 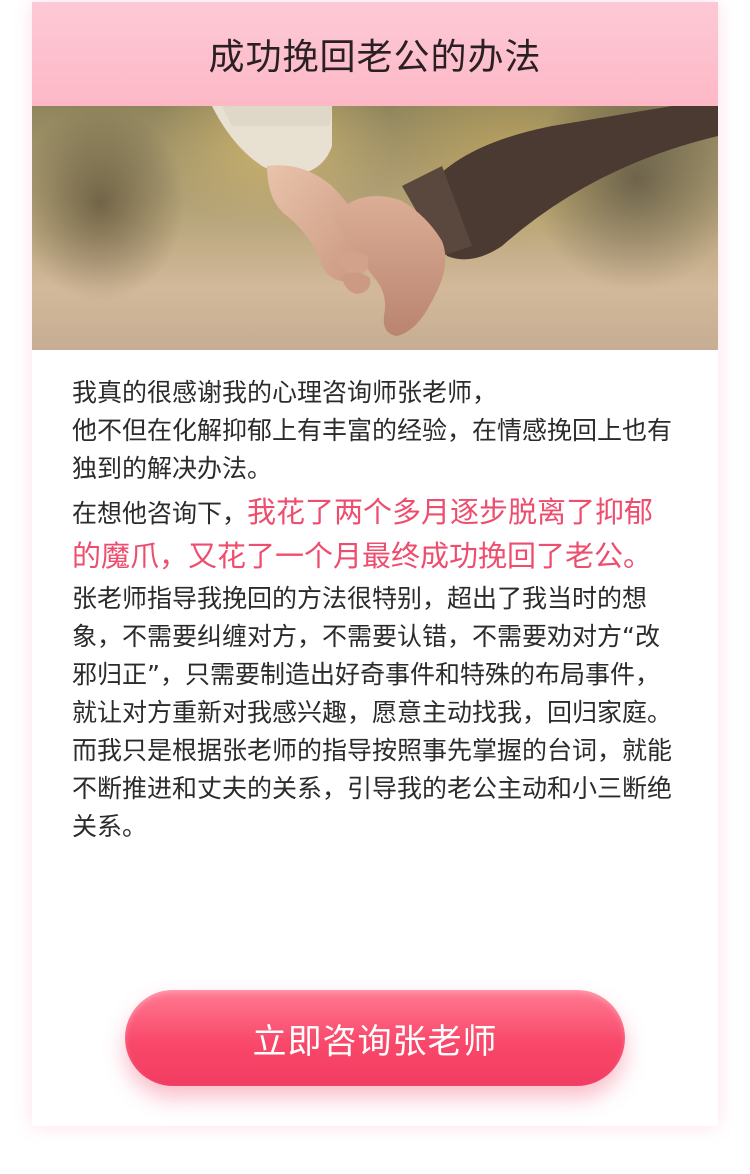 What do you see at coordinates (160, 513) in the screenshot?
I see `paragraph-2-prefix: 在想他咨询下，` at bounding box center [160, 513].